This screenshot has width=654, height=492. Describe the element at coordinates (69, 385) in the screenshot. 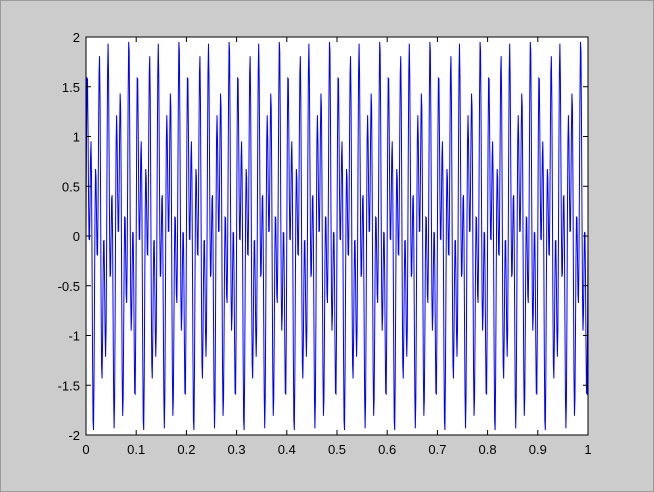

I see `y-tick-label: -1.5` at that location.